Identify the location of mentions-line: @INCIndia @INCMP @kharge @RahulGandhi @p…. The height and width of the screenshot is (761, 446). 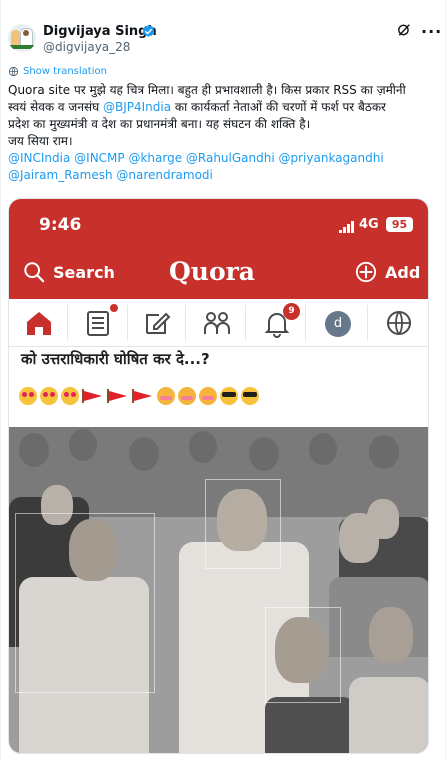
(223, 158).